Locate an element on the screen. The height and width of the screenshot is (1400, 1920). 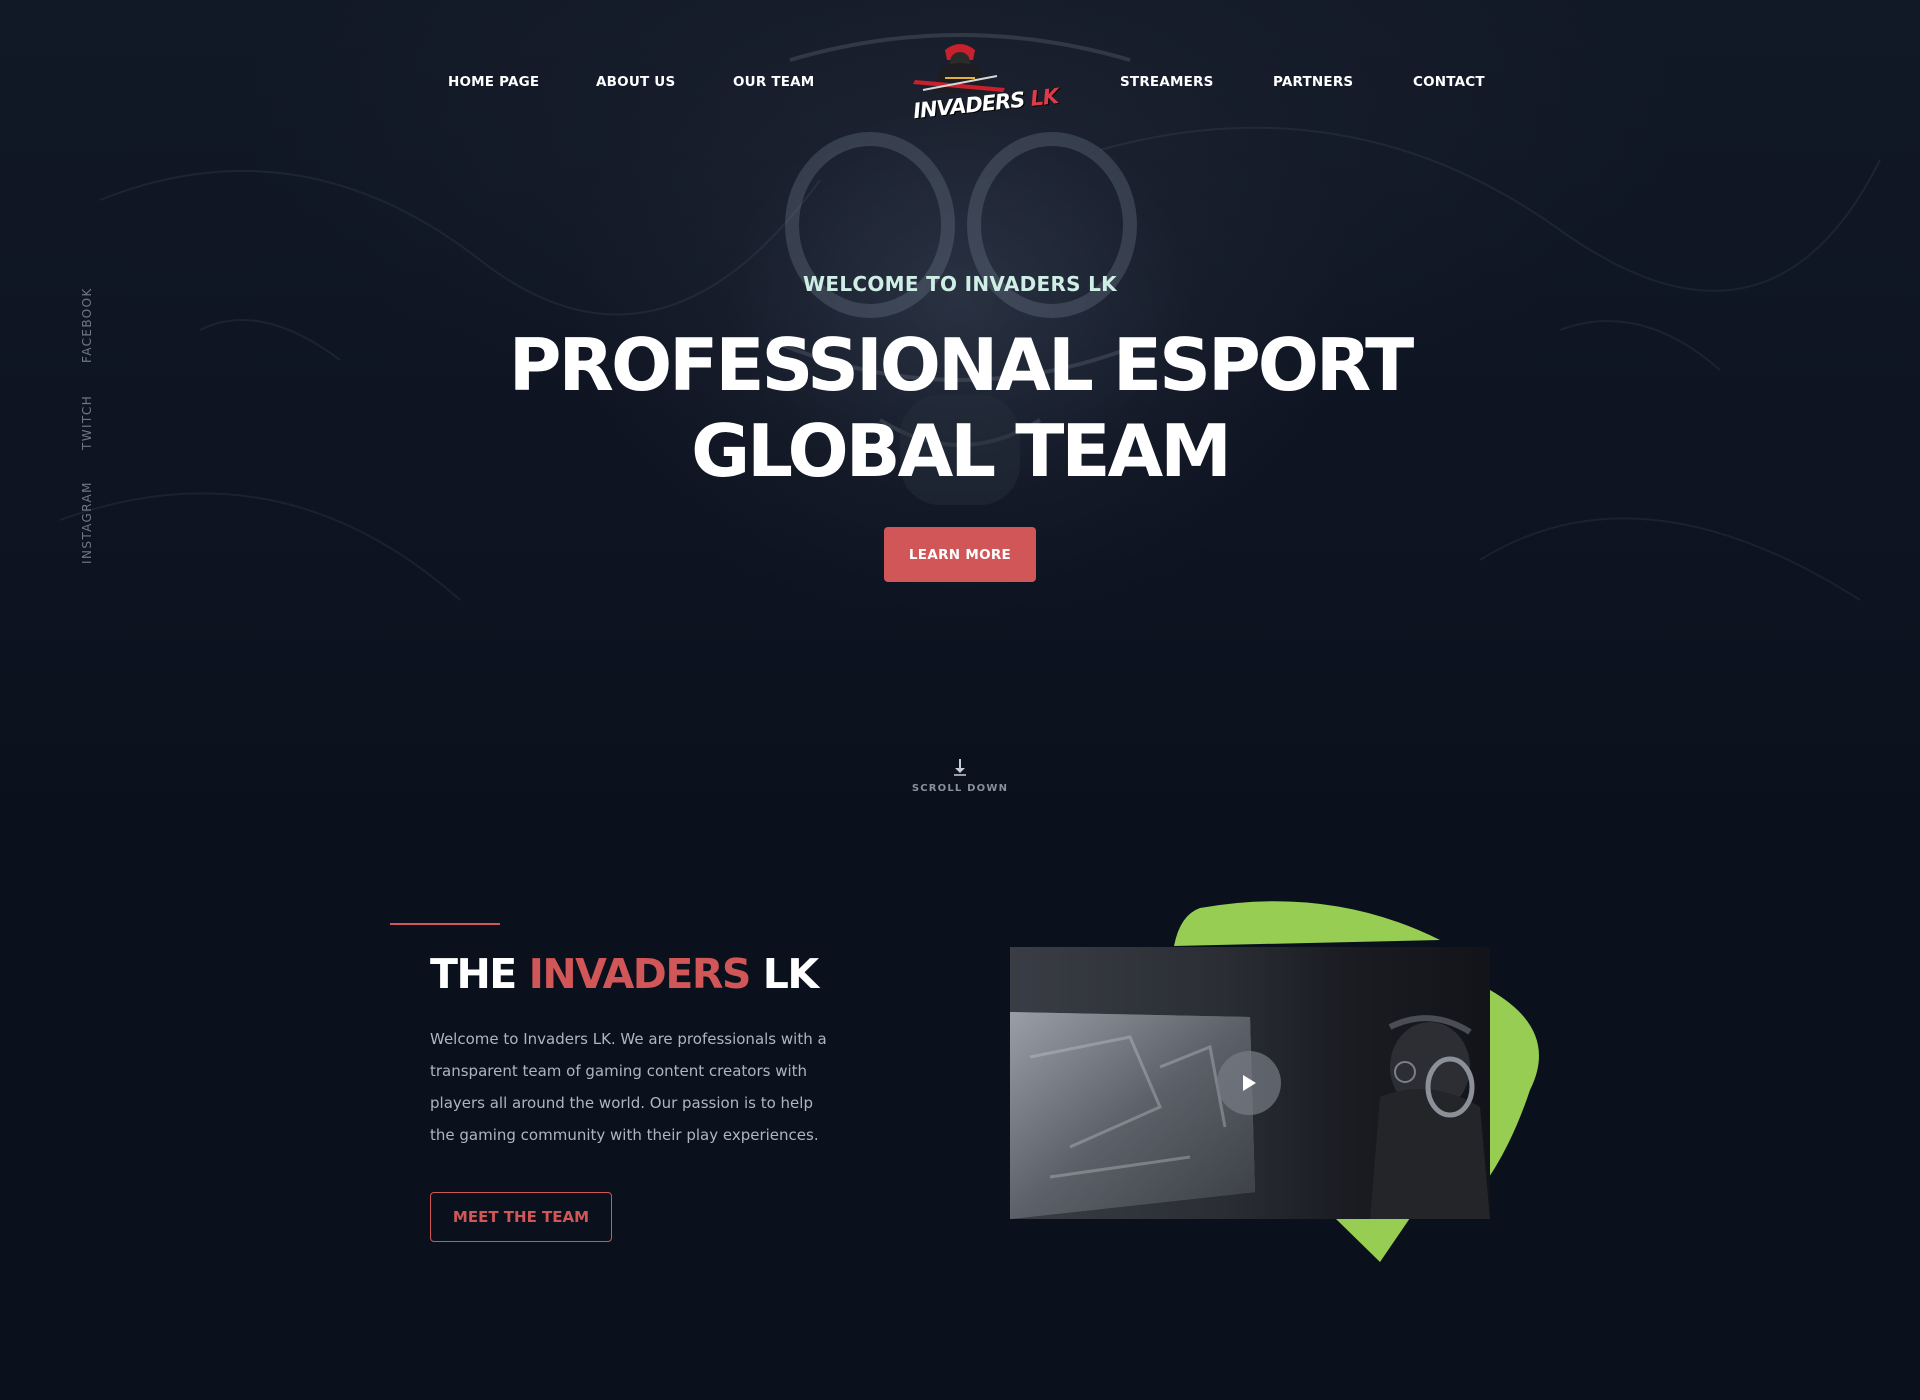
video-thumbnail is located at coordinates (1250, 1083).